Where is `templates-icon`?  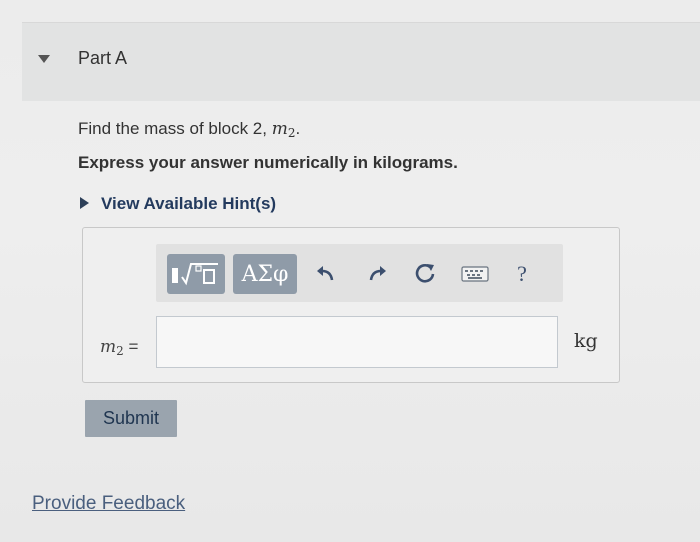
templates-icon is located at coordinates (195, 274).